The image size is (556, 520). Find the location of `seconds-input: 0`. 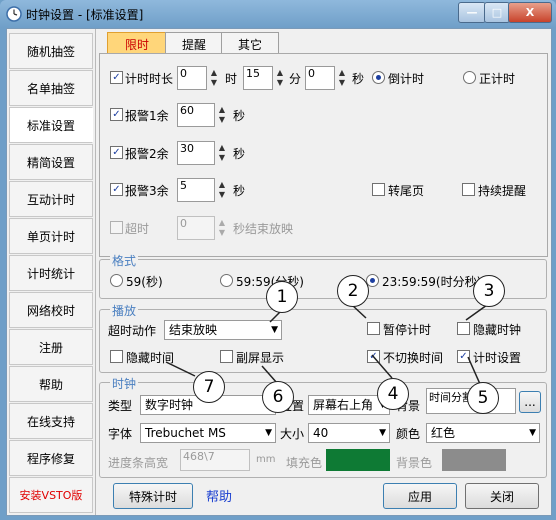

seconds-input: 0 is located at coordinates (320, 78).